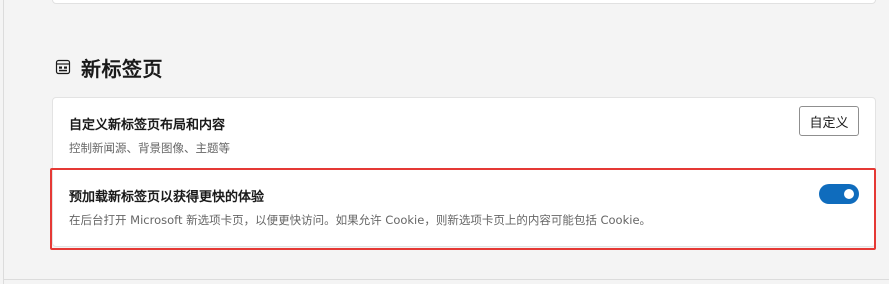 The height and width of the screenshot is (284, 889). I want to click on customize-button: 自定义, so click(829, 121).